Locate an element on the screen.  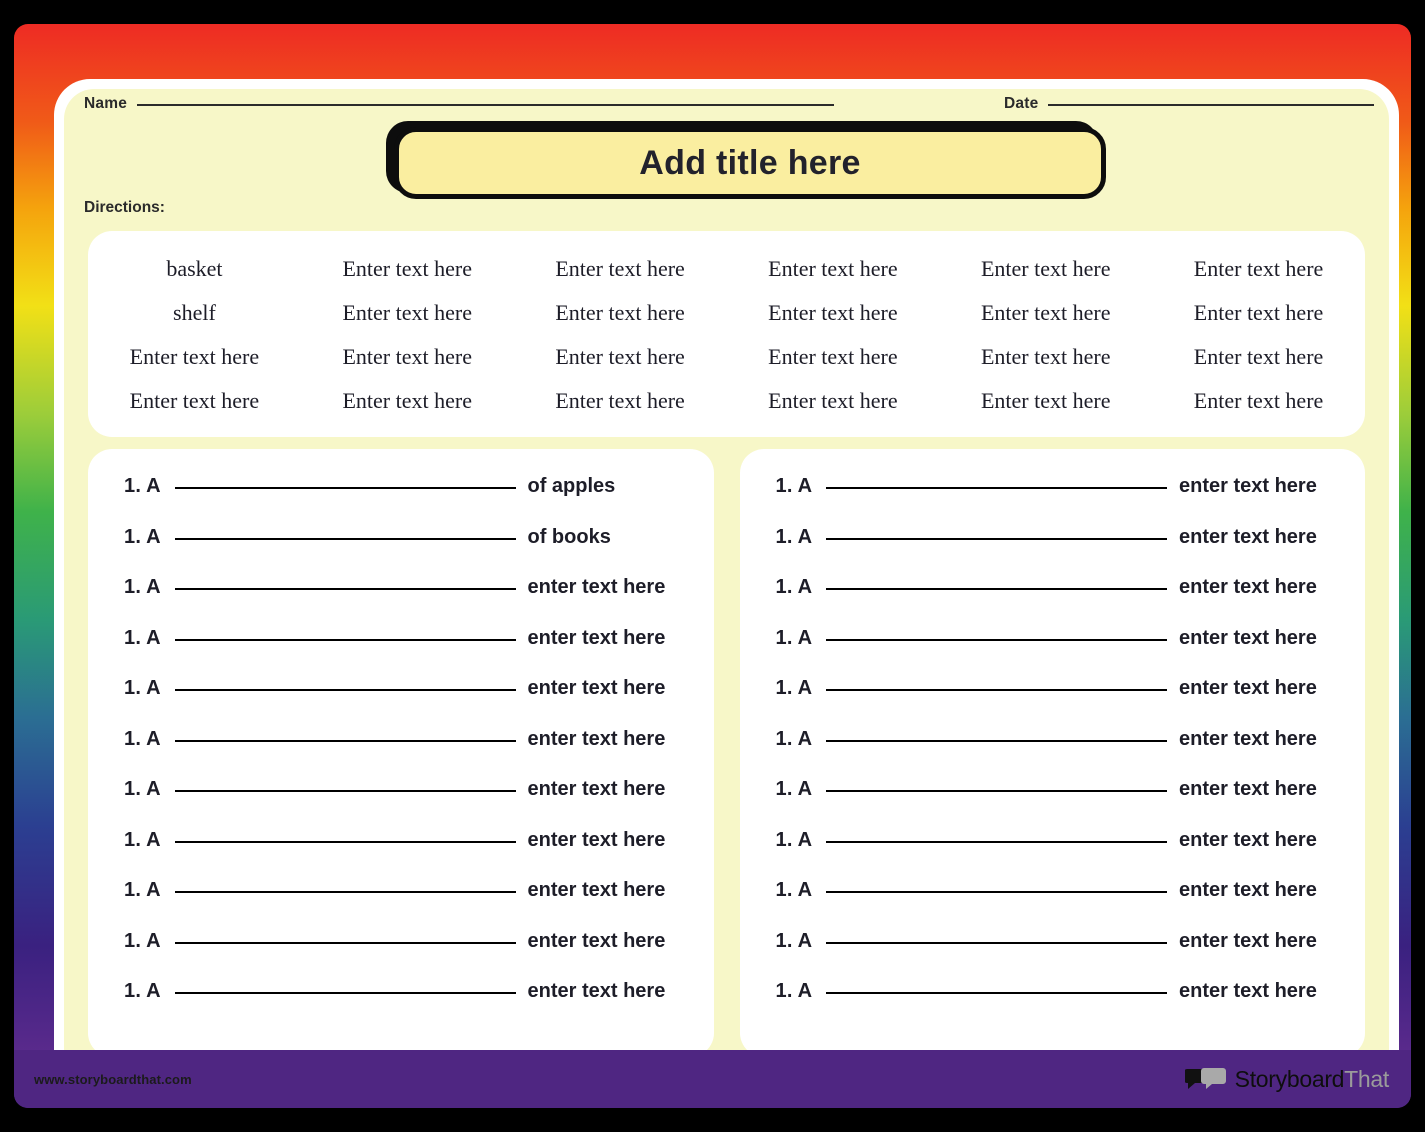
title-plaque: Add title here is located at coordinates (750, 163).